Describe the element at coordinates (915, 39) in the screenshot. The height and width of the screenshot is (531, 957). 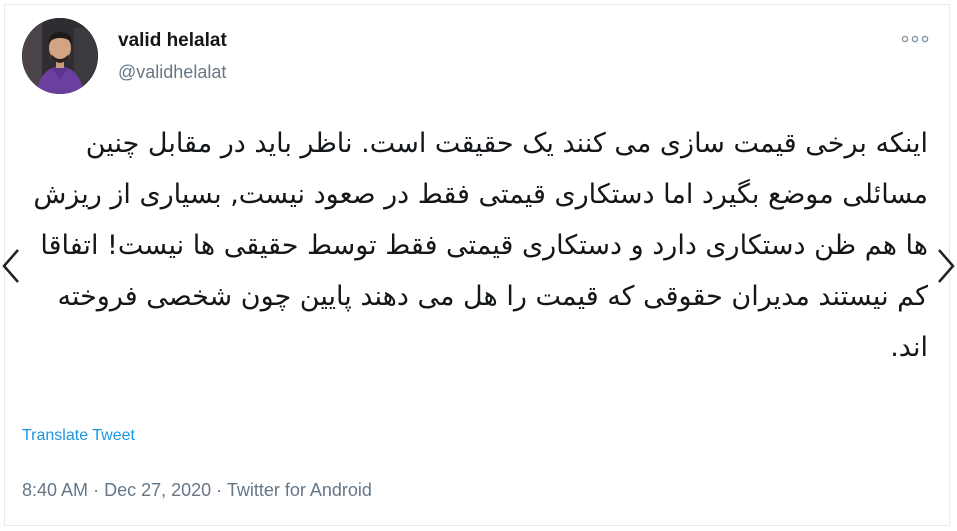
I see `more-dots-icon` at that location.